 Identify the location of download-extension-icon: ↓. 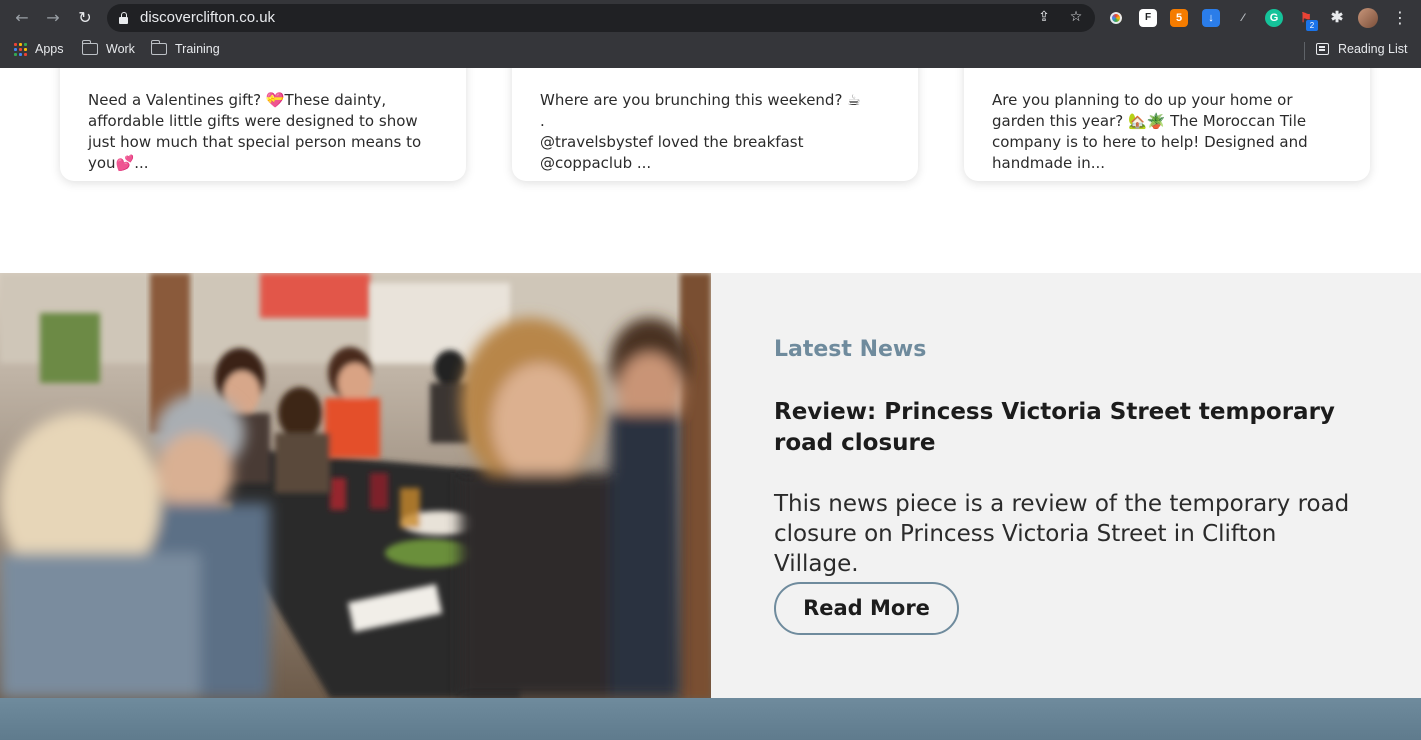
(1211, 18).